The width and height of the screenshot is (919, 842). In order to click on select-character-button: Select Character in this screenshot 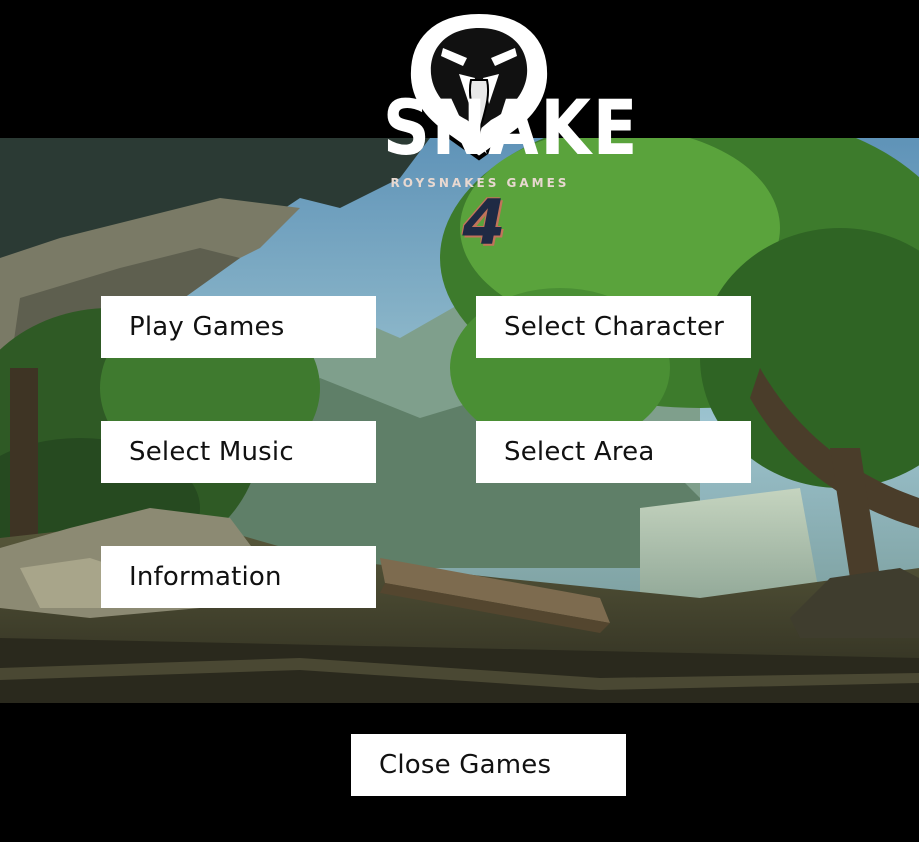, I will do `click(613, 327)`.